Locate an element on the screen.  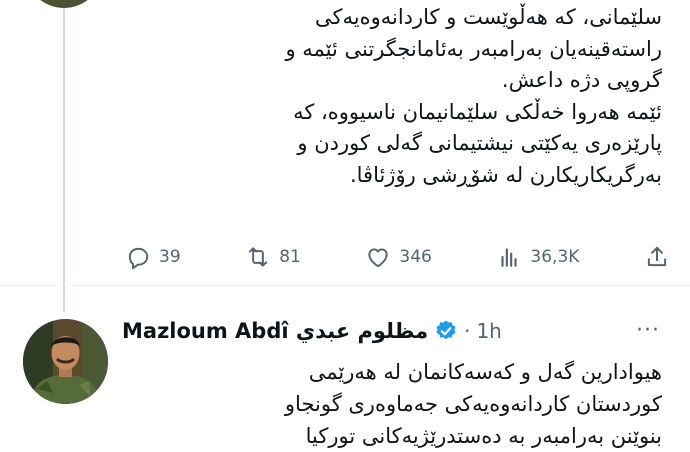
reply-count: 39 is located at coordinates (170, 257).